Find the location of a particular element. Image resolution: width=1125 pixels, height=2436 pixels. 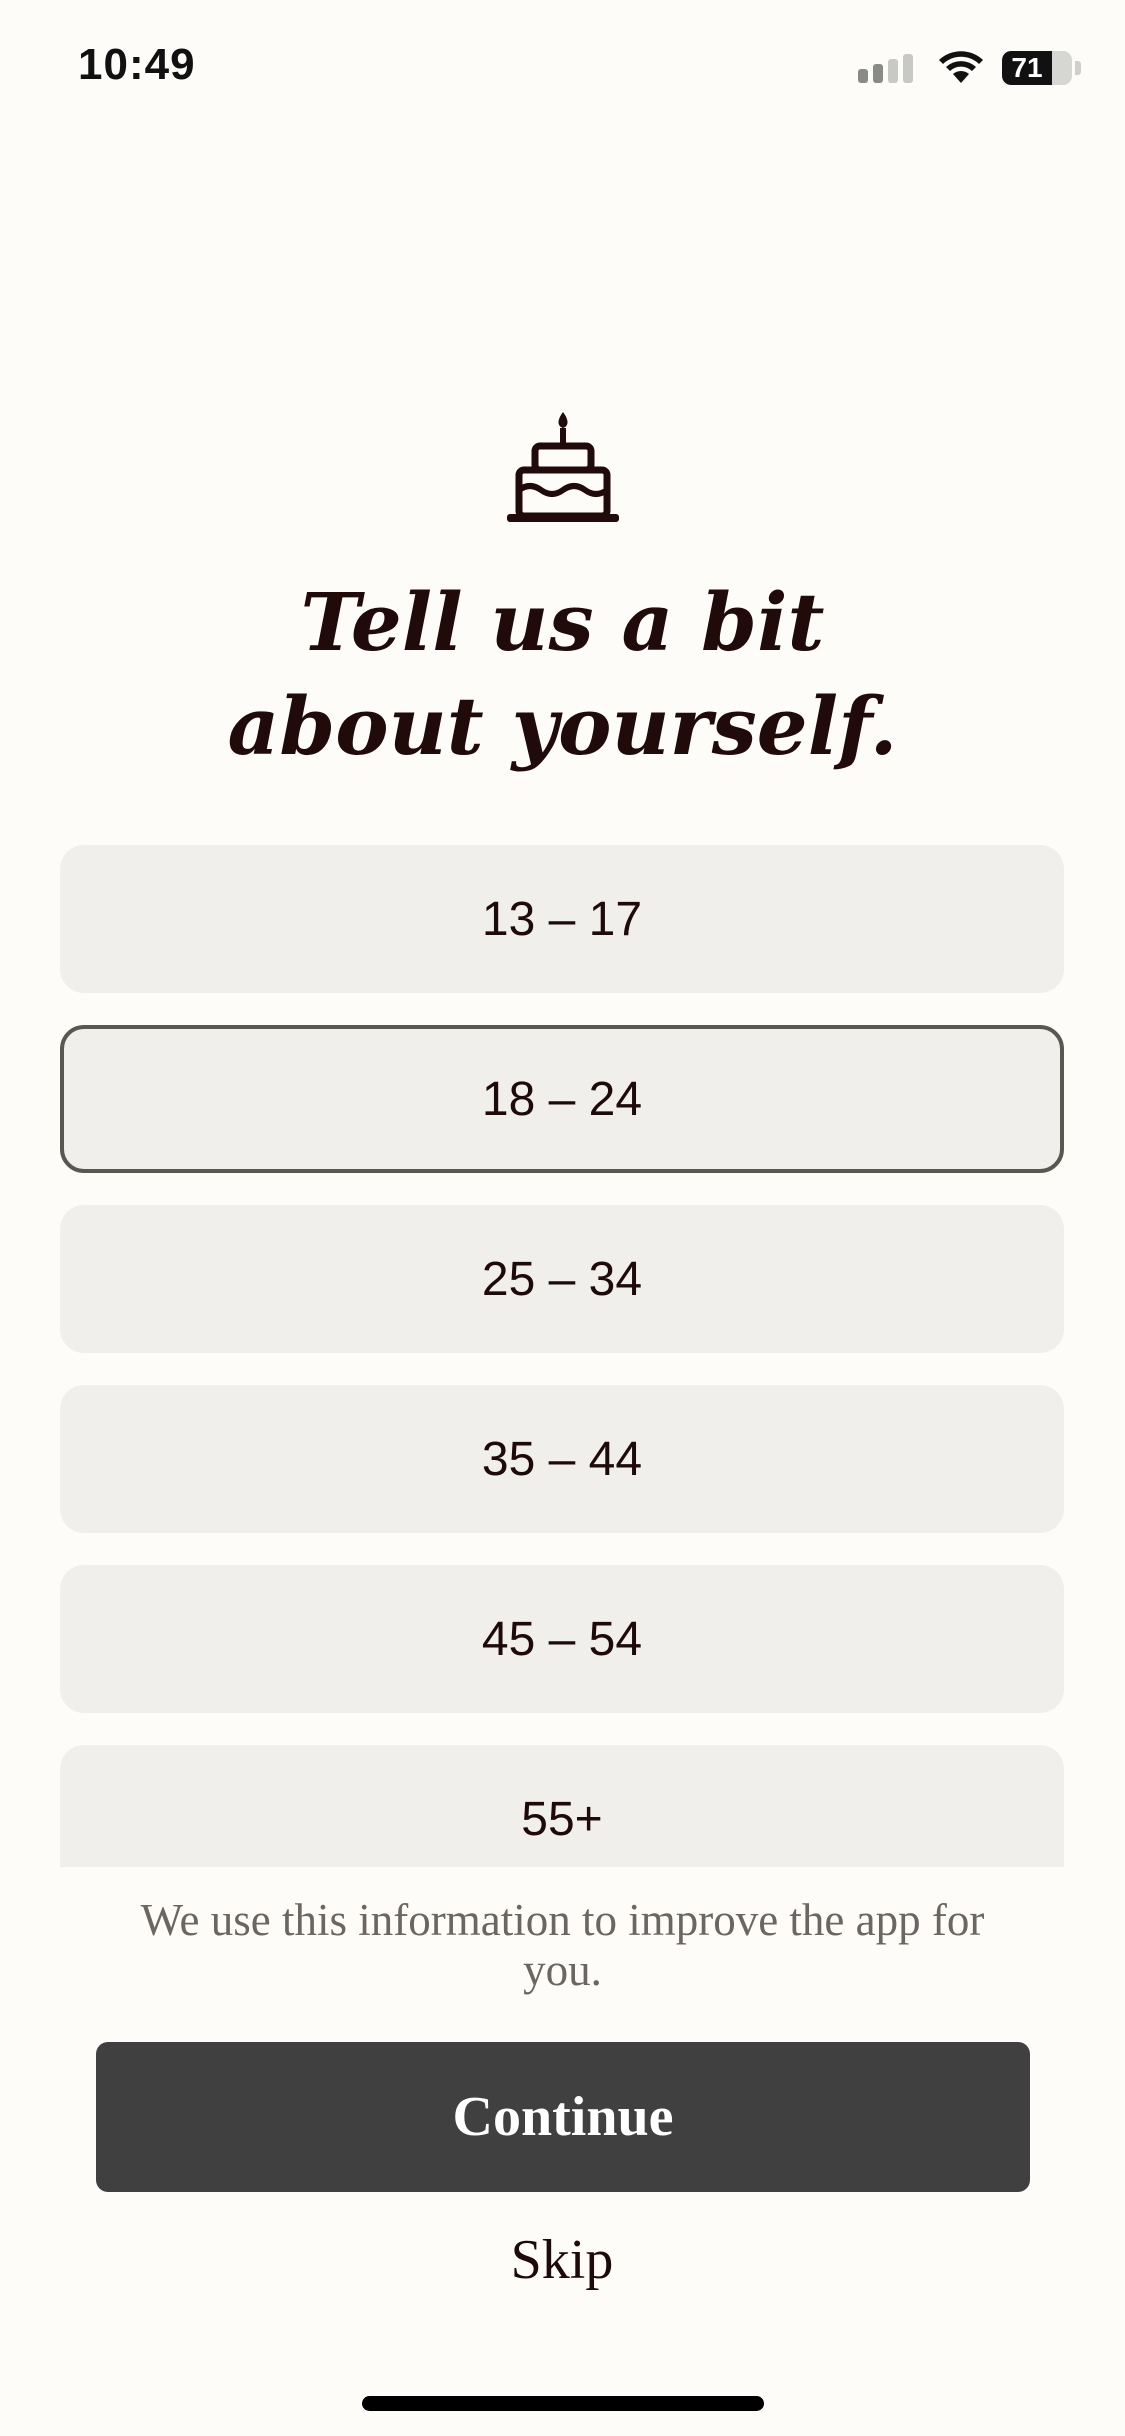

battery-level: 71 is located at coordinates (1027, 67).